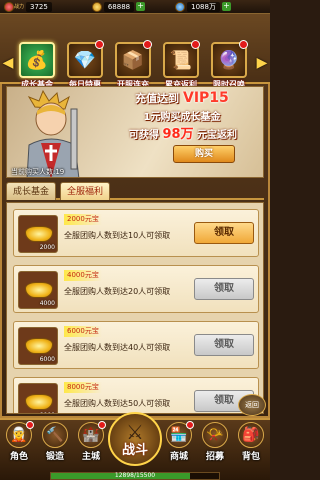 This screenshot has height=480, width=320. I want to click on return-button: 返回, so click(252, 405).